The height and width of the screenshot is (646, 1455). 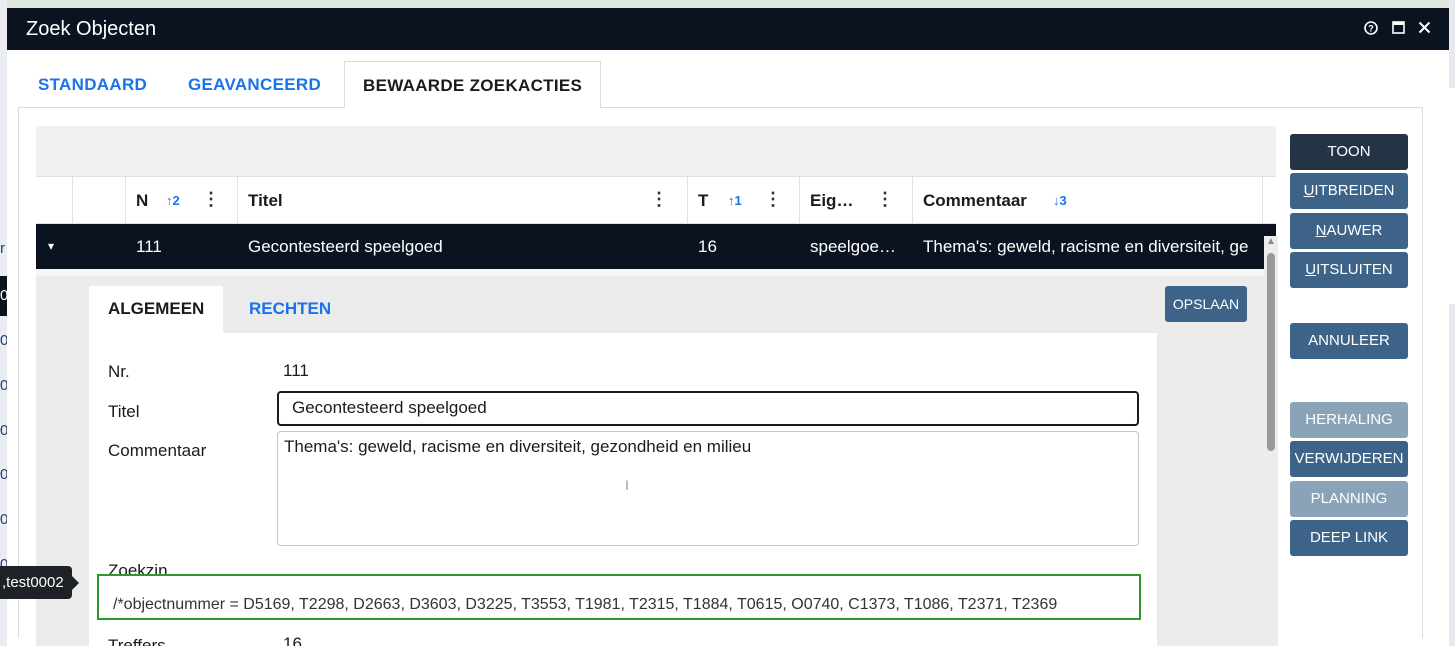 I want to click on titel-input: Gecontesteerd speelgoed, so click(x=708, y=408).